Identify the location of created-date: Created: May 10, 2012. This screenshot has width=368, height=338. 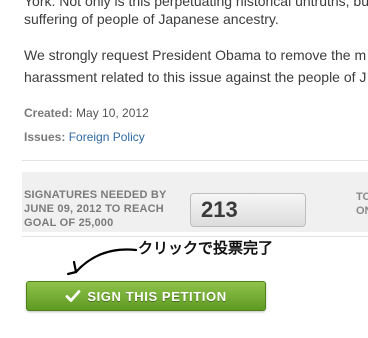
(86, 113).